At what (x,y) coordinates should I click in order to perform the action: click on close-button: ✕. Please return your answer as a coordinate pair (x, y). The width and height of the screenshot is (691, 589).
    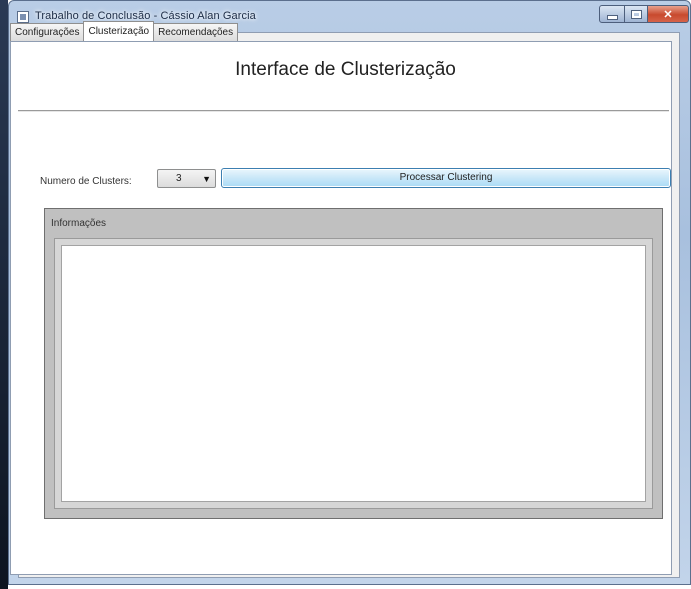
    Looking at the image, I should click on (668, 14).